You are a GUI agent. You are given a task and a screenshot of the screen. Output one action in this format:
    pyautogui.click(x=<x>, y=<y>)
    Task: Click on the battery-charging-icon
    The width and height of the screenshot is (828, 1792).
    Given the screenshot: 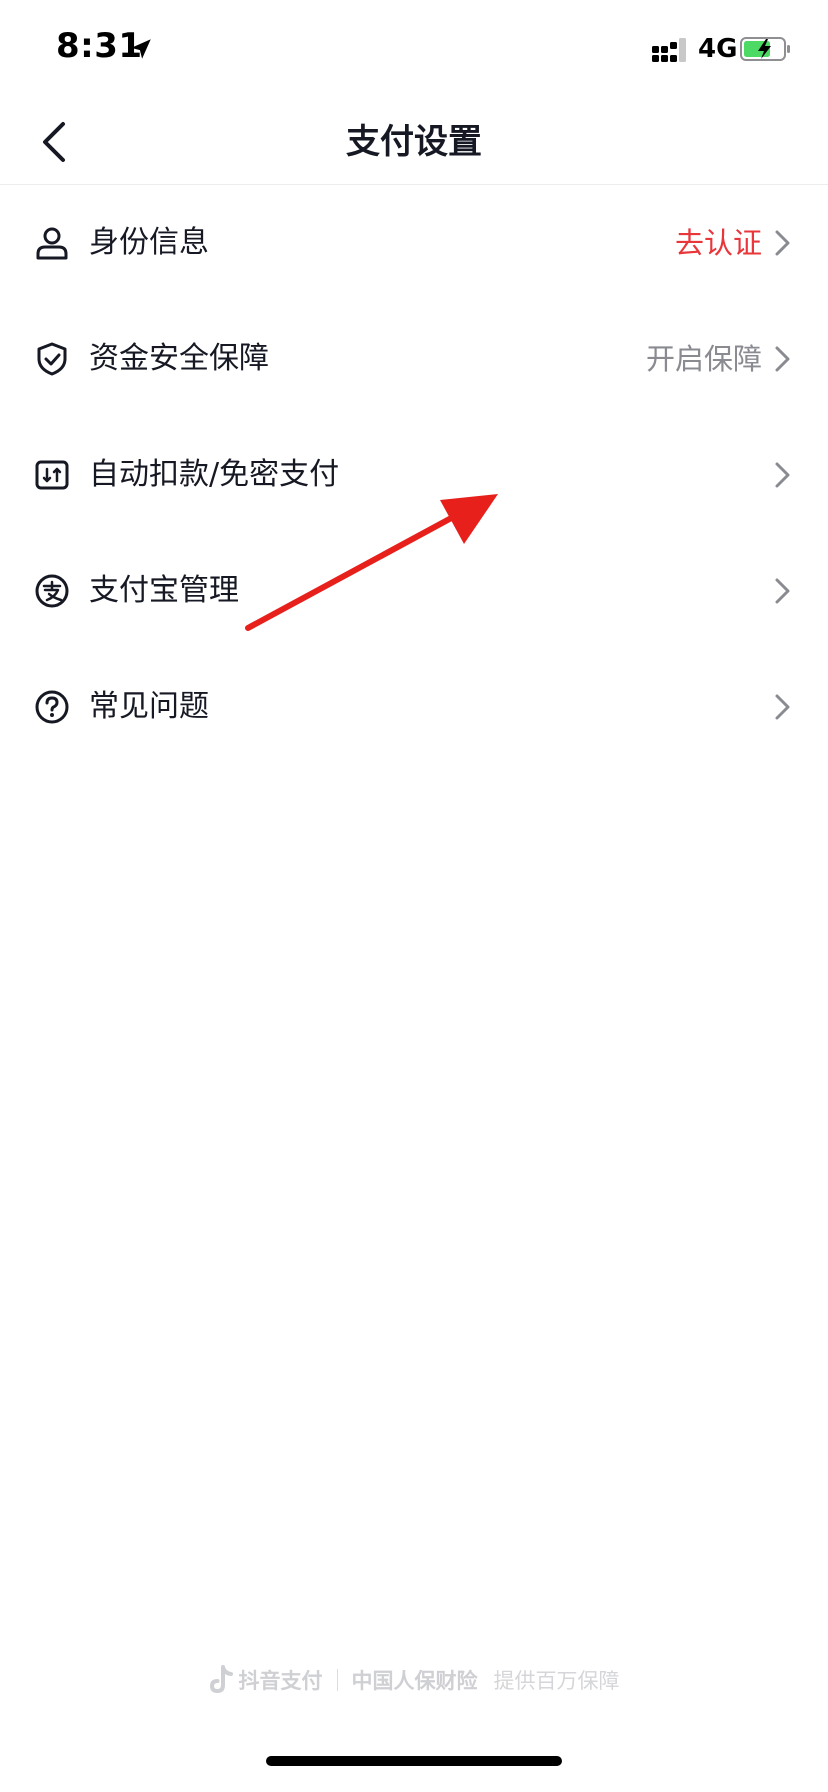 What is the action you would take?
    pyautogui.click(x=765, y=49)
    